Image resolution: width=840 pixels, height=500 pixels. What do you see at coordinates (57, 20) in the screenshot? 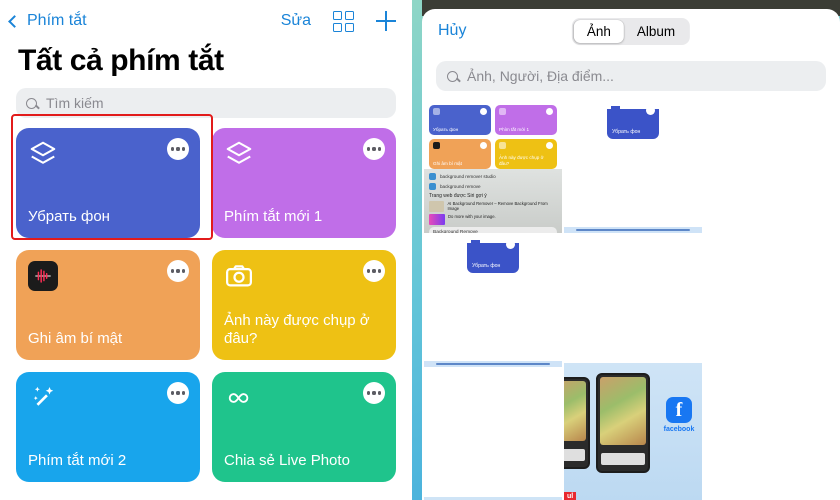
I see `back-button-label: Phím tắt` at bounding box center [57, 20].